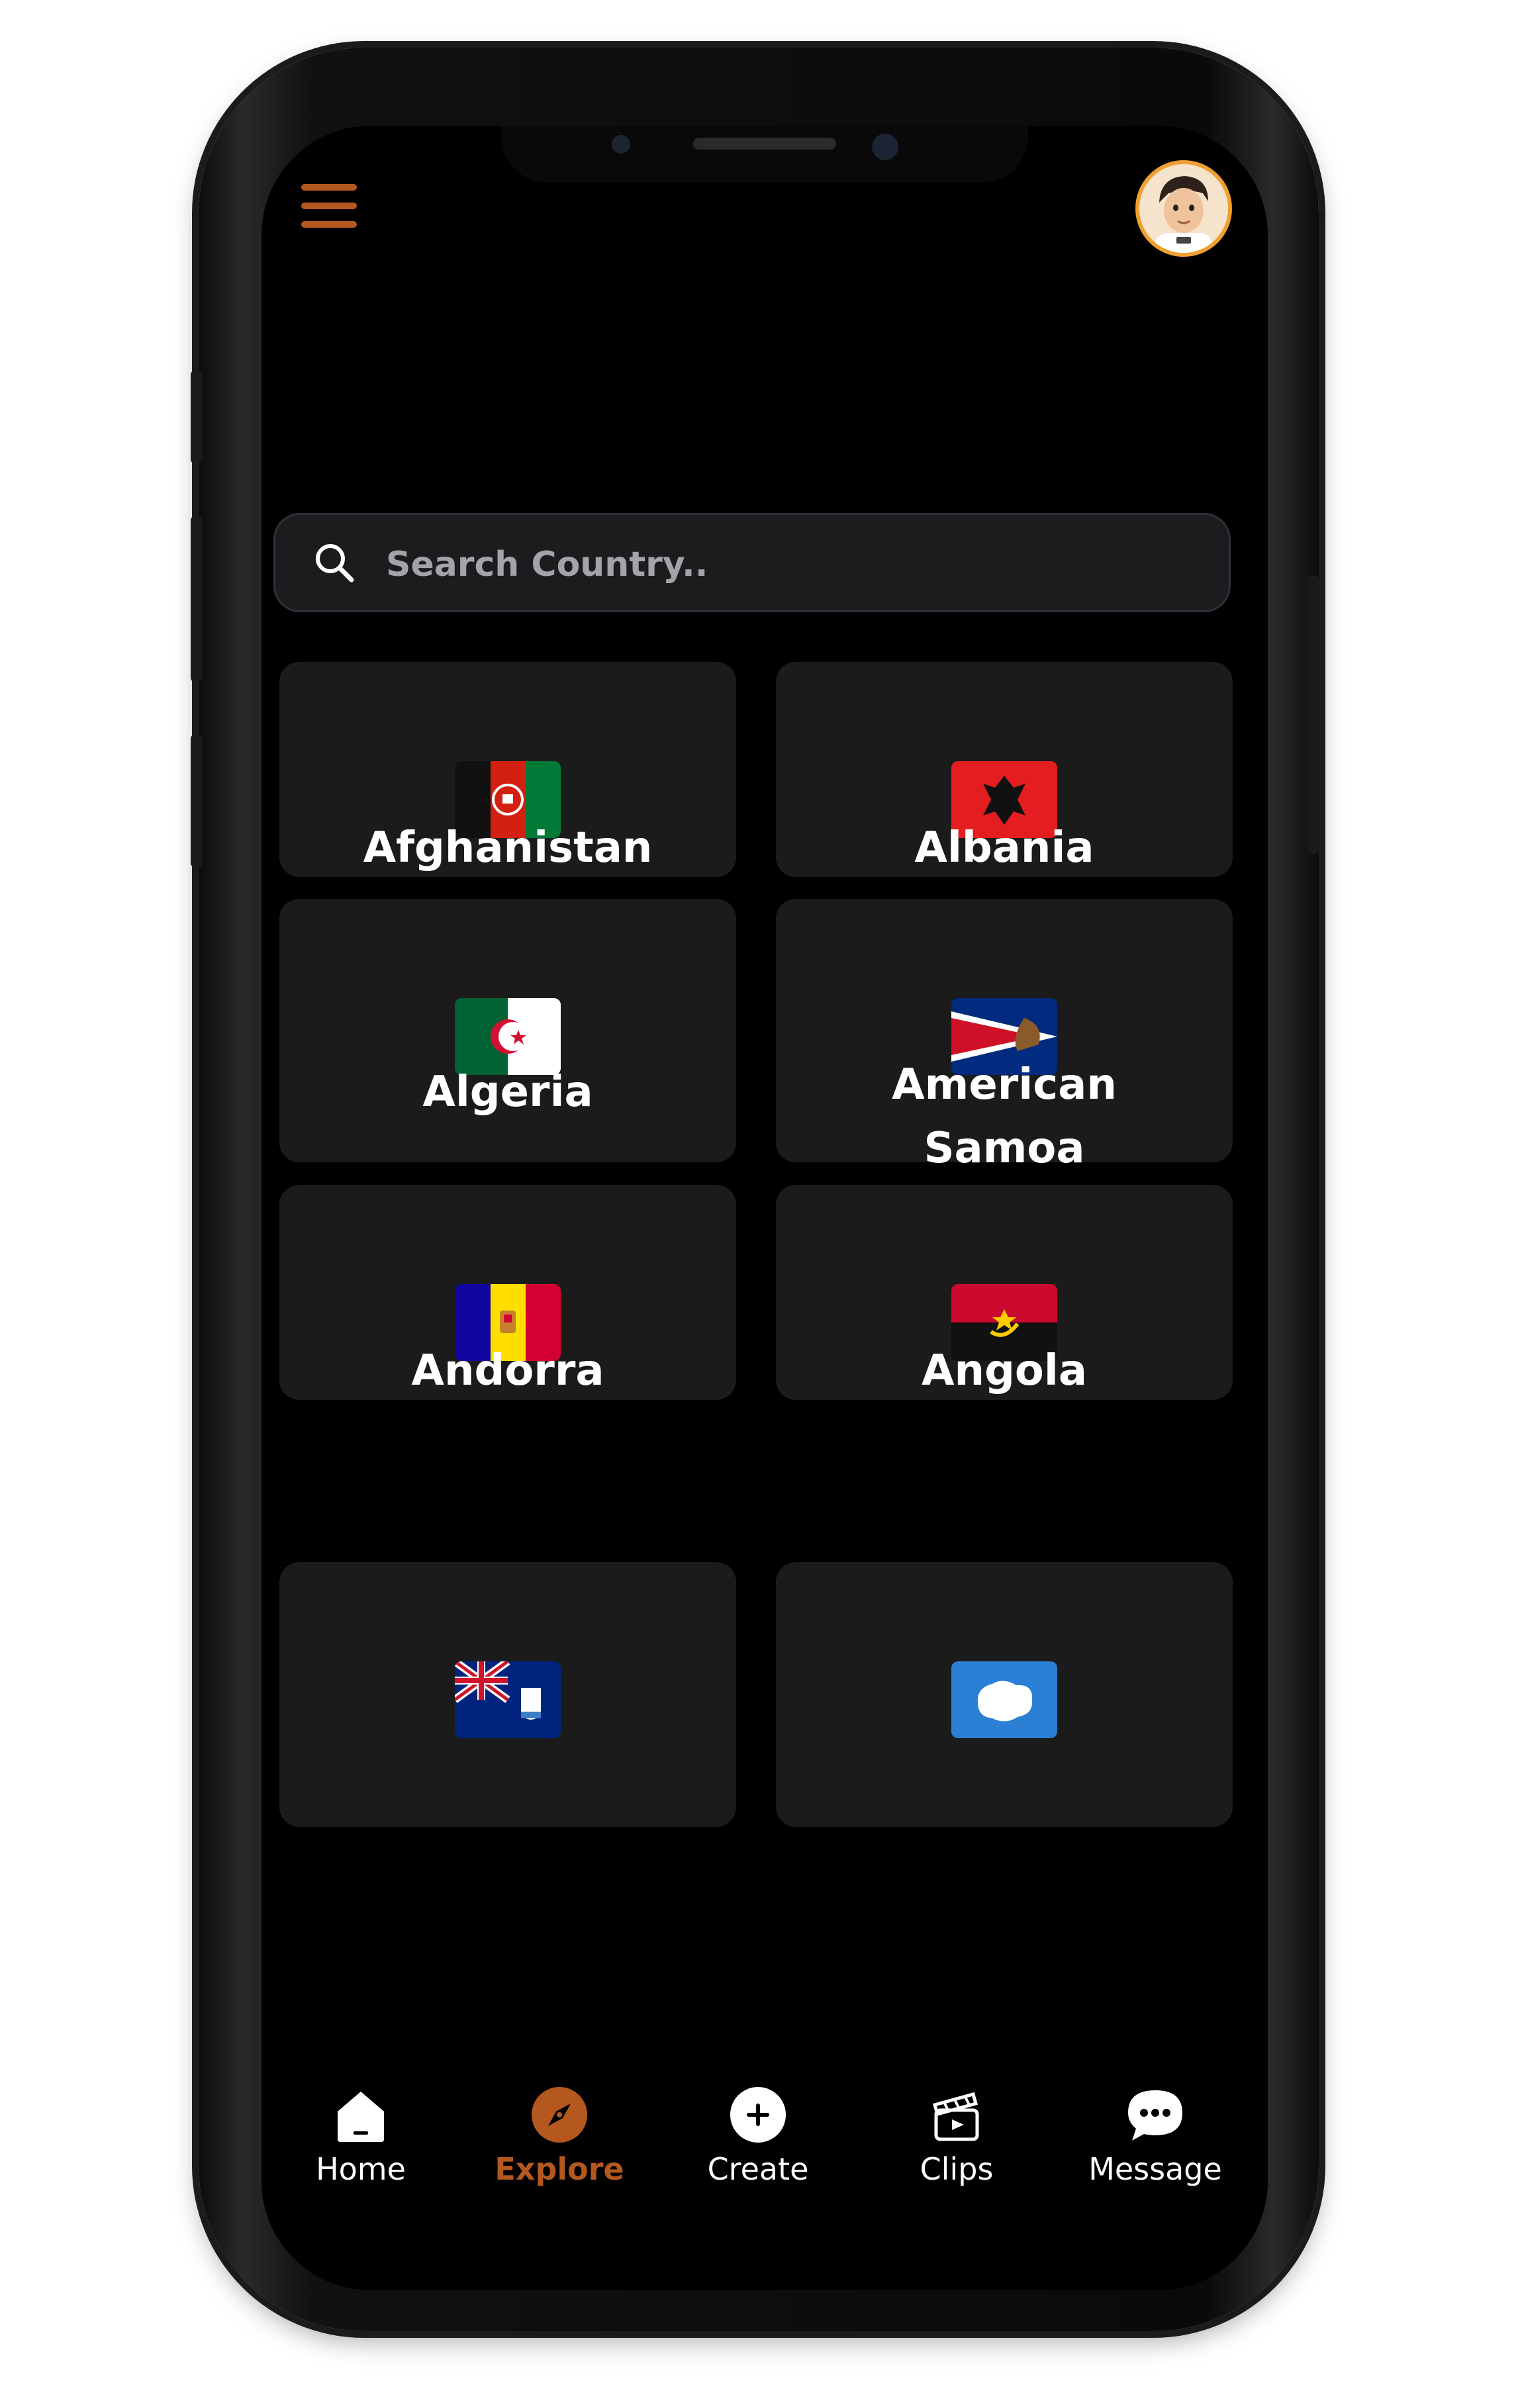  I want to click on tab-message: Message, so click(1155, 2131).